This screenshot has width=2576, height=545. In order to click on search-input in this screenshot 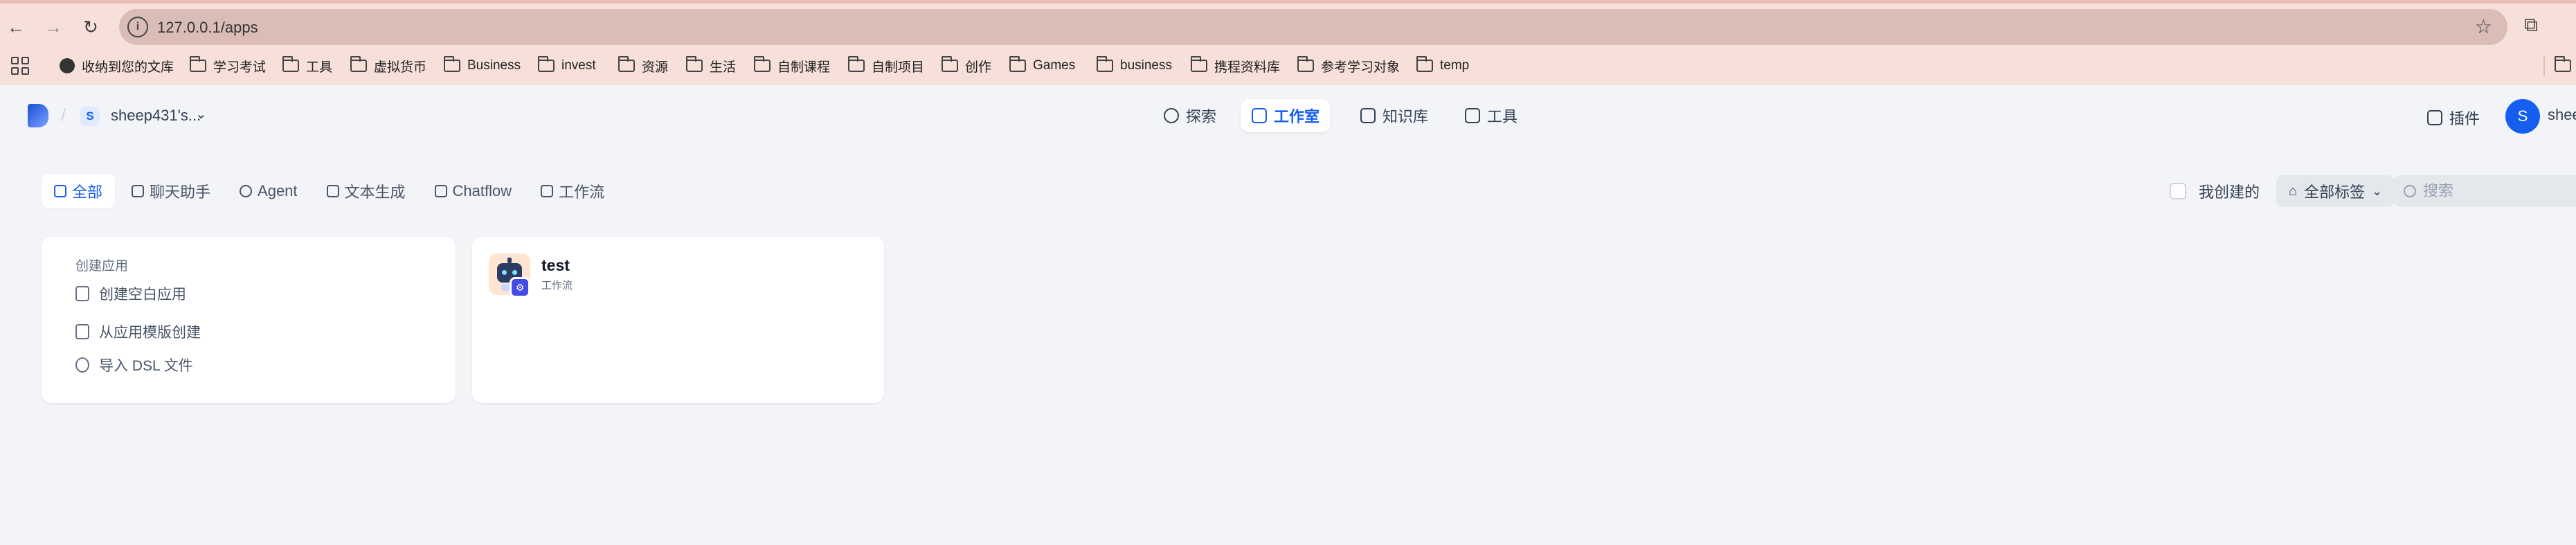, I will do `click(2499, 191)`.